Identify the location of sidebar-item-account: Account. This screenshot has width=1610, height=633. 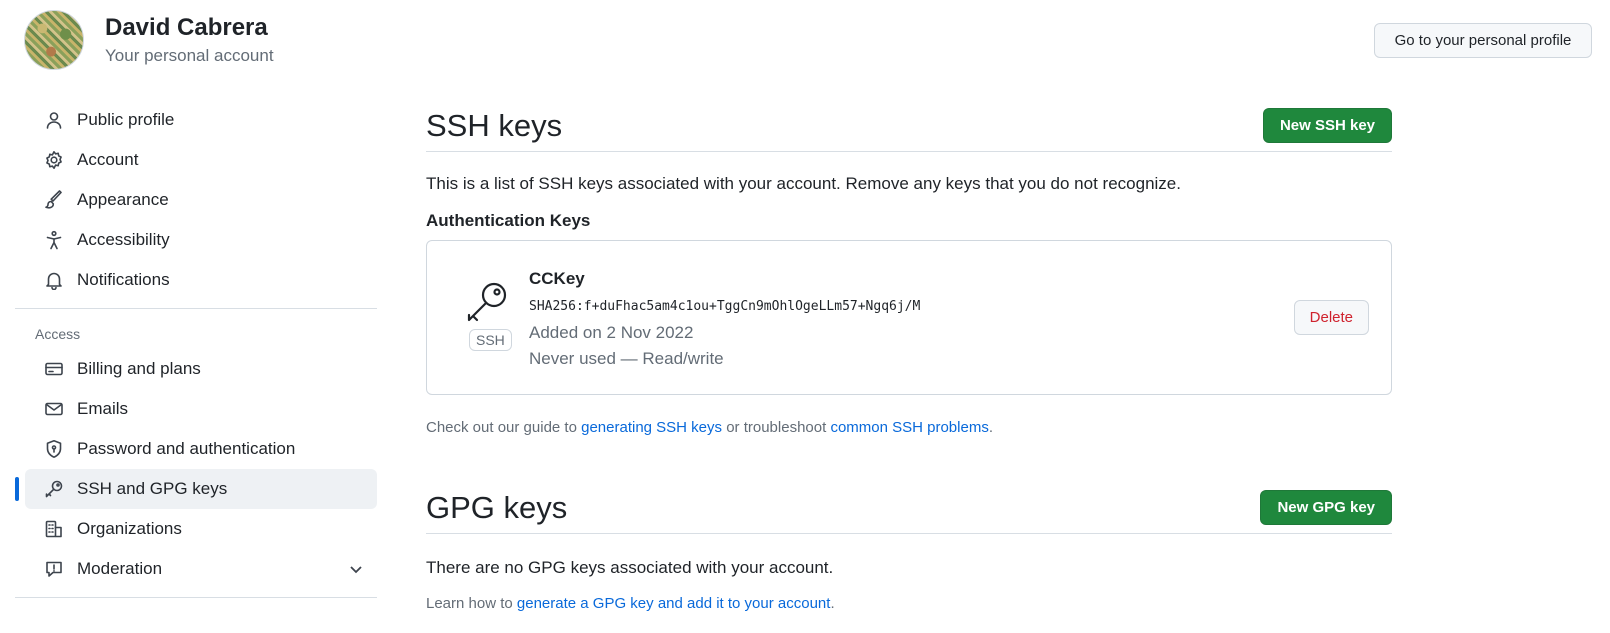
(201, 160).